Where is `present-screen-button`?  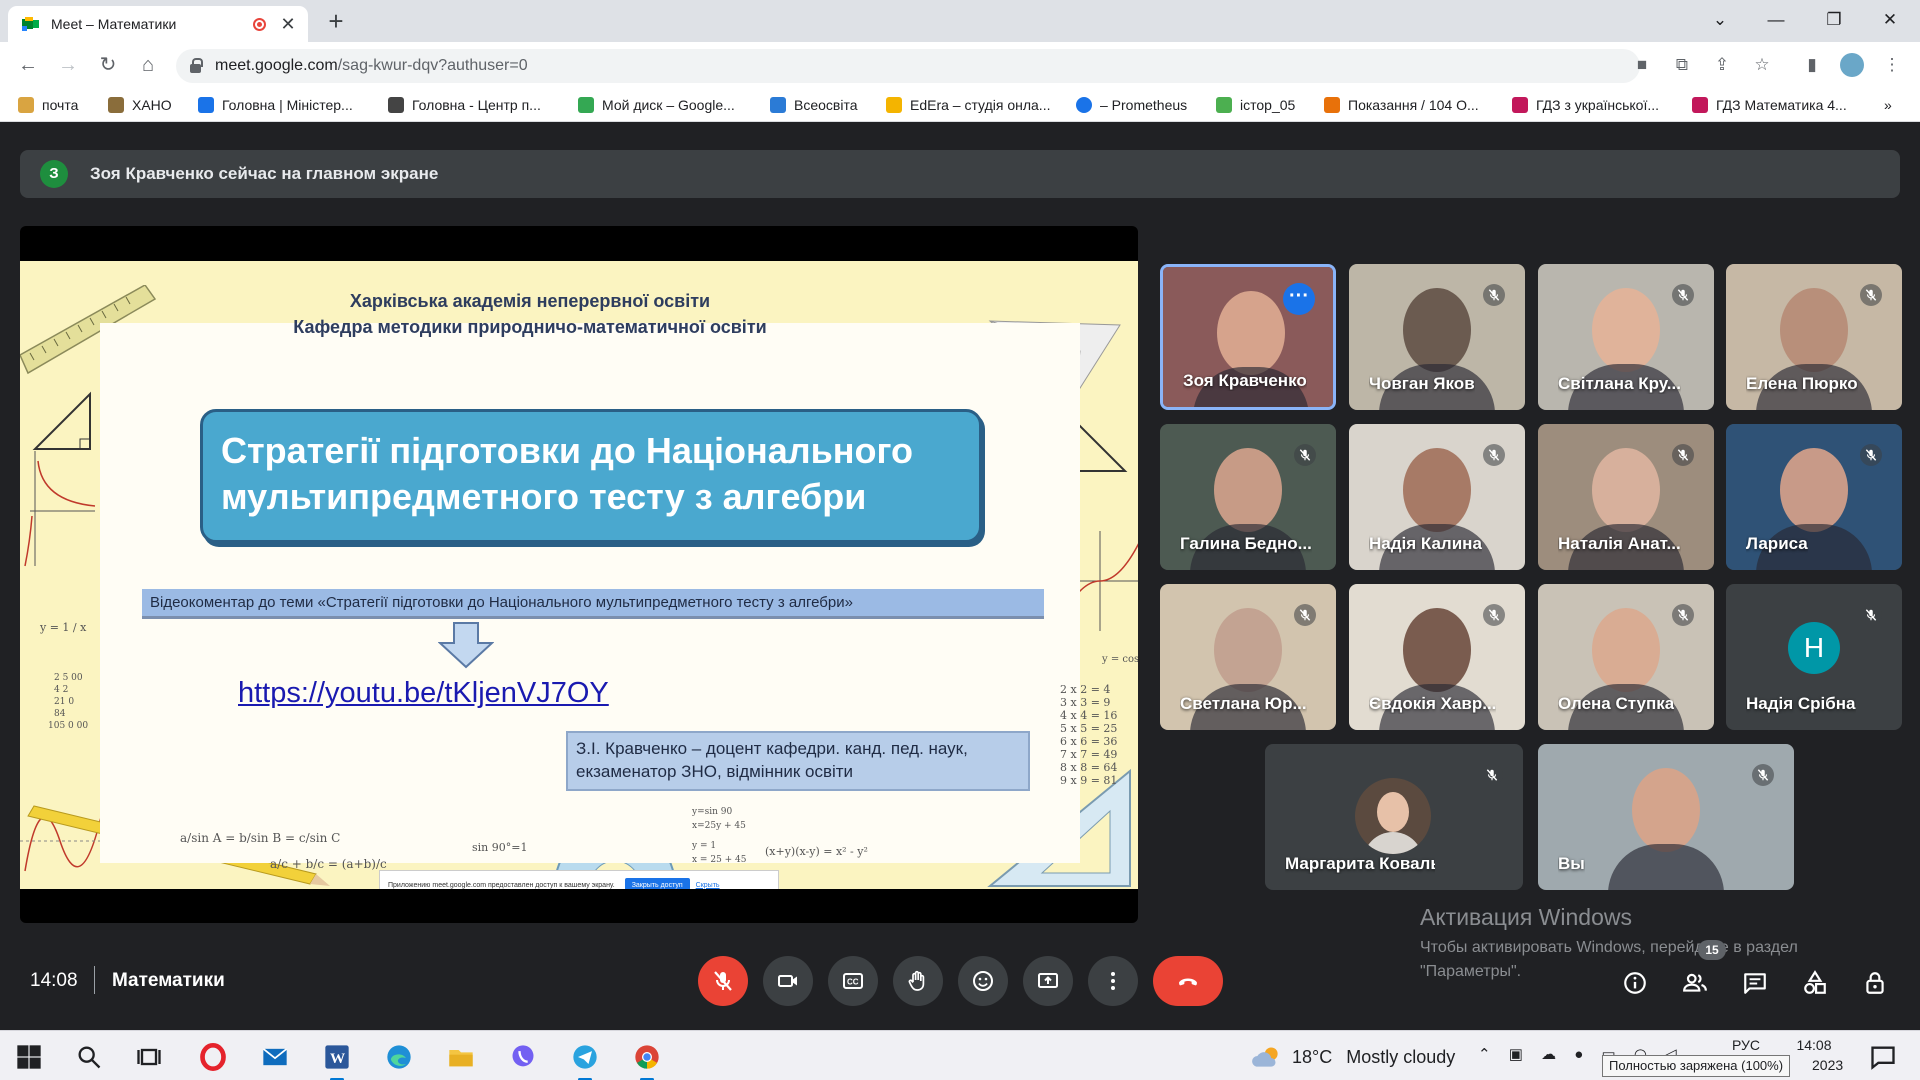 present-screen-button is located at coordinates (1048, 981).